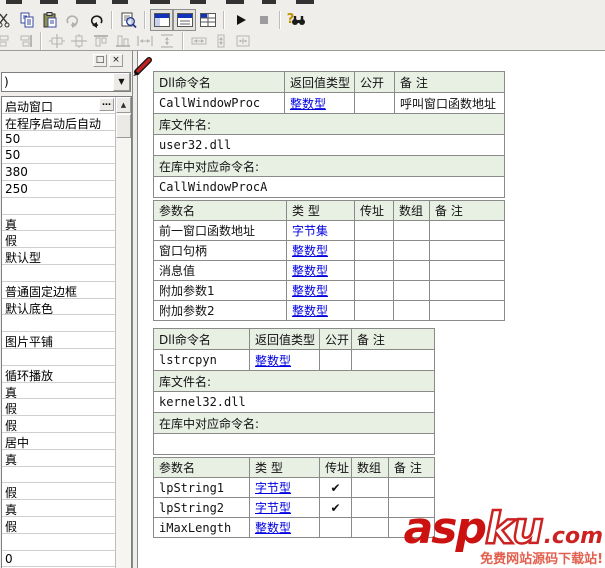 This screenshot has height=568, width=605. I want to click on param-name-cell: 附加参数1, so click(220, 290).